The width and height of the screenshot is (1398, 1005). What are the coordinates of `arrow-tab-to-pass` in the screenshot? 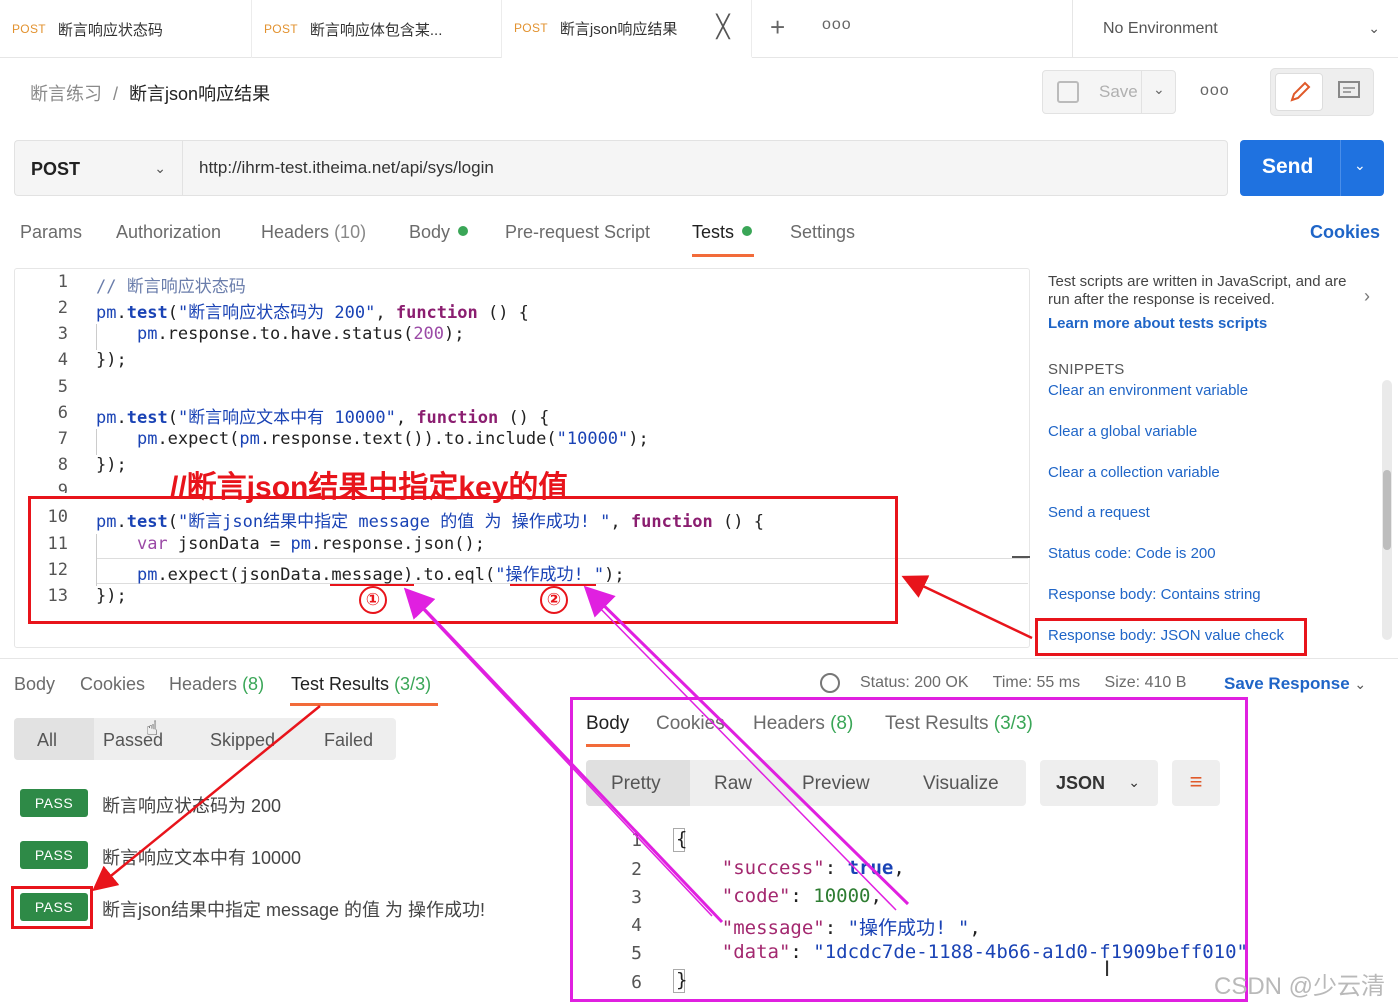 It's located at (206, 798).